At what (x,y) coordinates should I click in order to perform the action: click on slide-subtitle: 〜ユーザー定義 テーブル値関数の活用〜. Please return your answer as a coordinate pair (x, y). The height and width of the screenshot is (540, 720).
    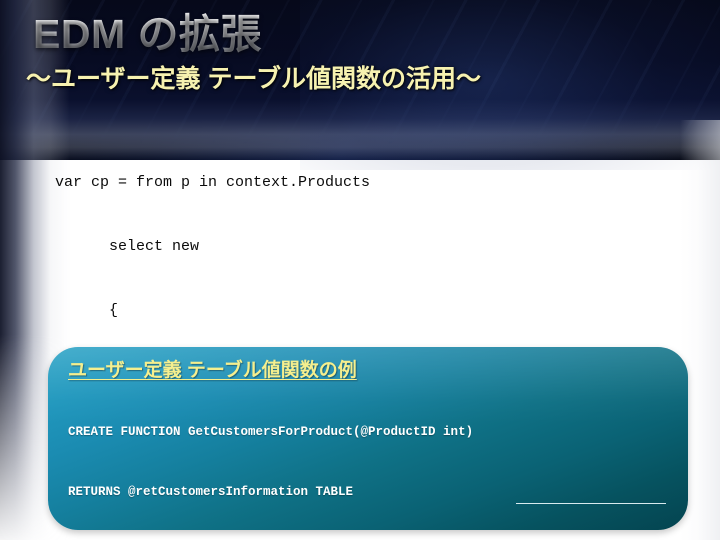
    Looking at the image, I should click on (253, 79).